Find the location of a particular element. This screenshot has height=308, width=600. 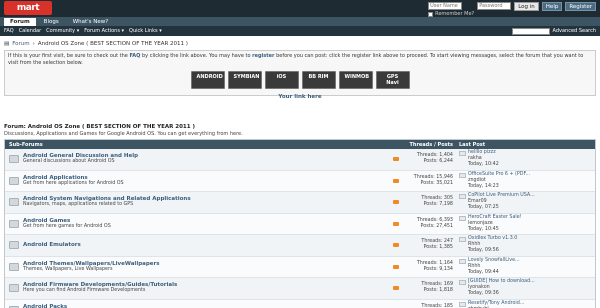

subforum-desc: Get from here games for Android OS is located at coordinates (67, 226).